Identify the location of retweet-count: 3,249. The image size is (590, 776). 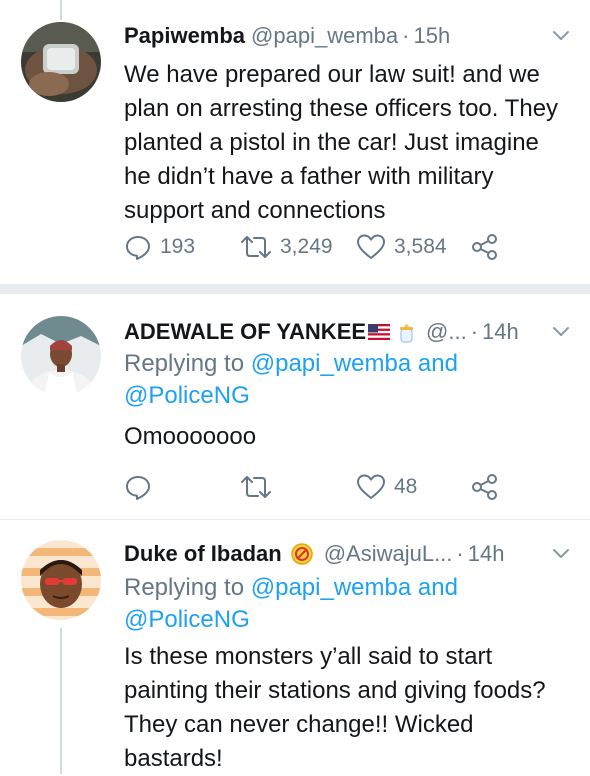
(306, 246).